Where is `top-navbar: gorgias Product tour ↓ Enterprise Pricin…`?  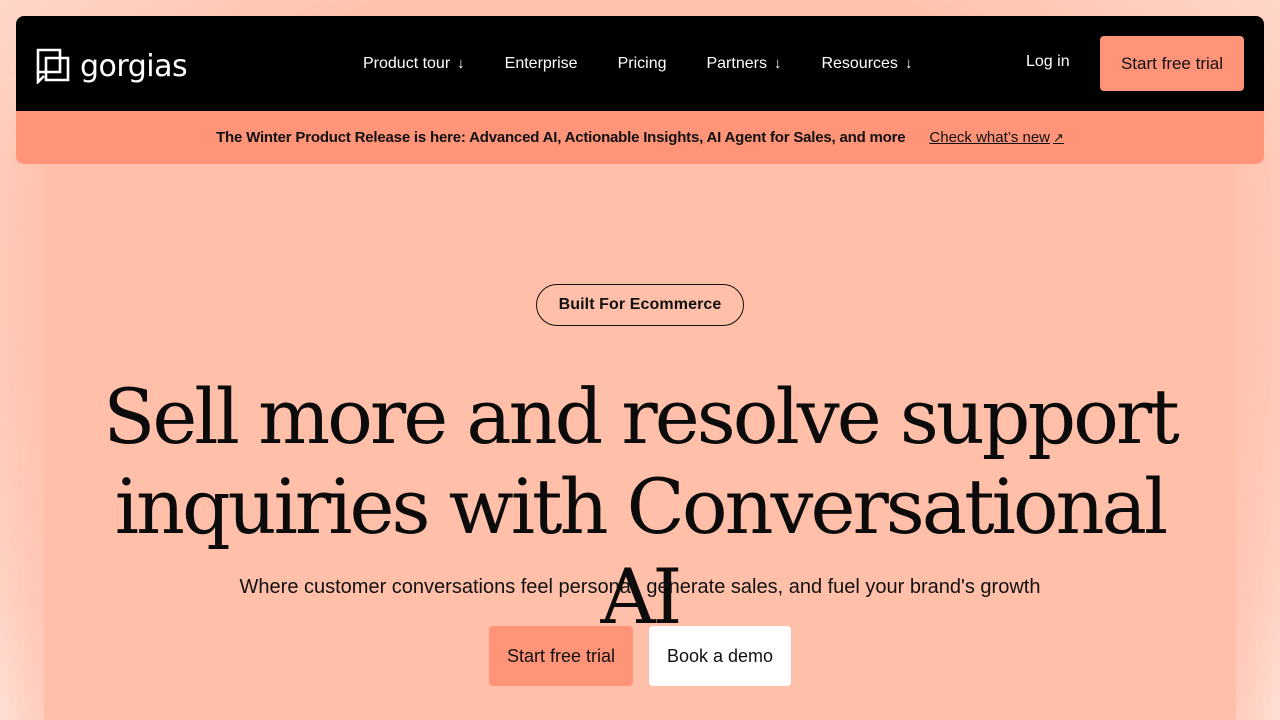
top-navbar: gorgias Product tour ↓ Enterprise Pricin… is located at coordinates (640, 63).